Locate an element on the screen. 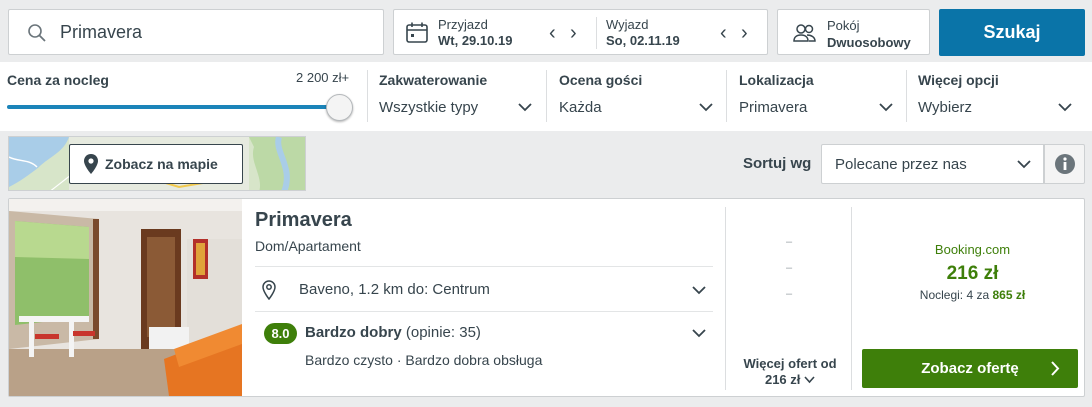 This screenshot has width=1092, height=407. offer-nights-text: Noclegi: 4 za is located at coordinates (954, 295).